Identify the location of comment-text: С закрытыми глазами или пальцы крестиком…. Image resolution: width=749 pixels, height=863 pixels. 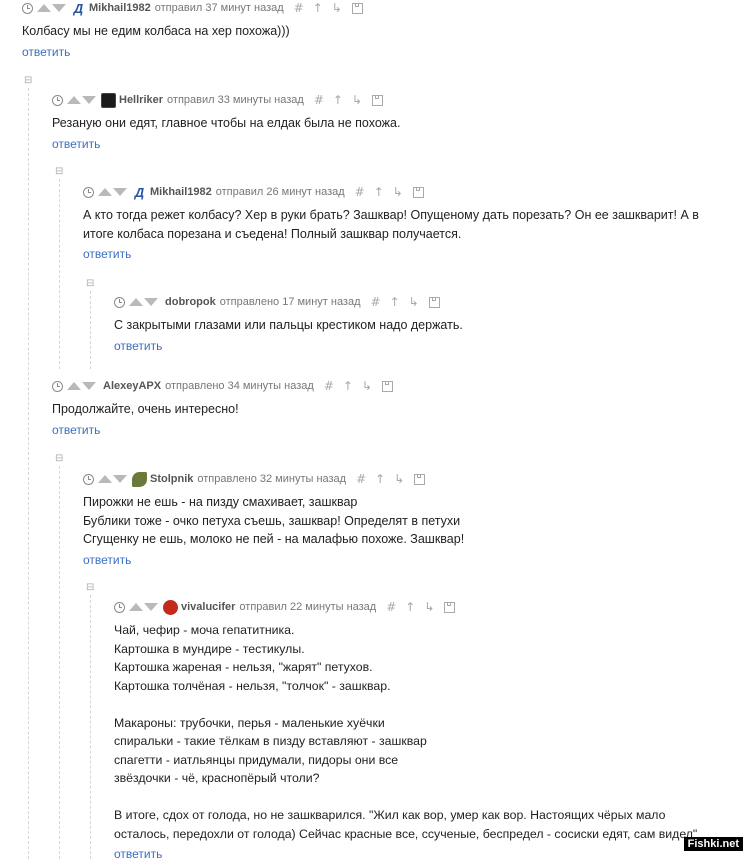
(288, 325).